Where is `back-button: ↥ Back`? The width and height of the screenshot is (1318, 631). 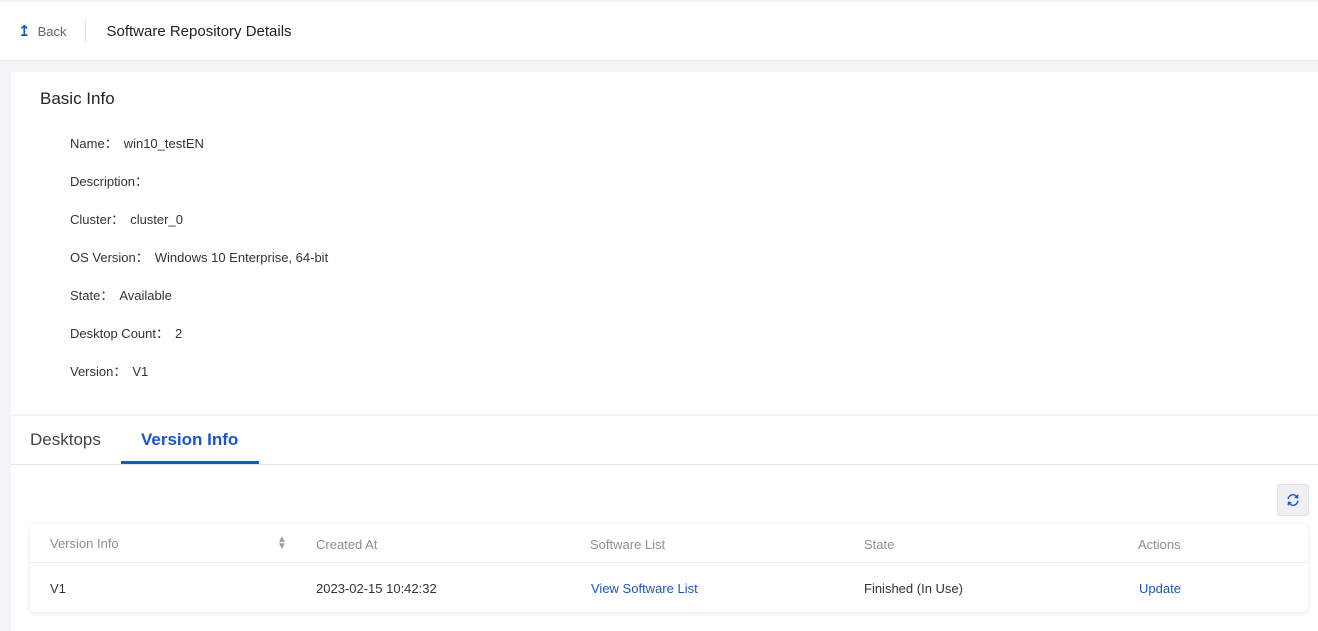
back-button: ↥ Back is located at coordinates (42, 31).